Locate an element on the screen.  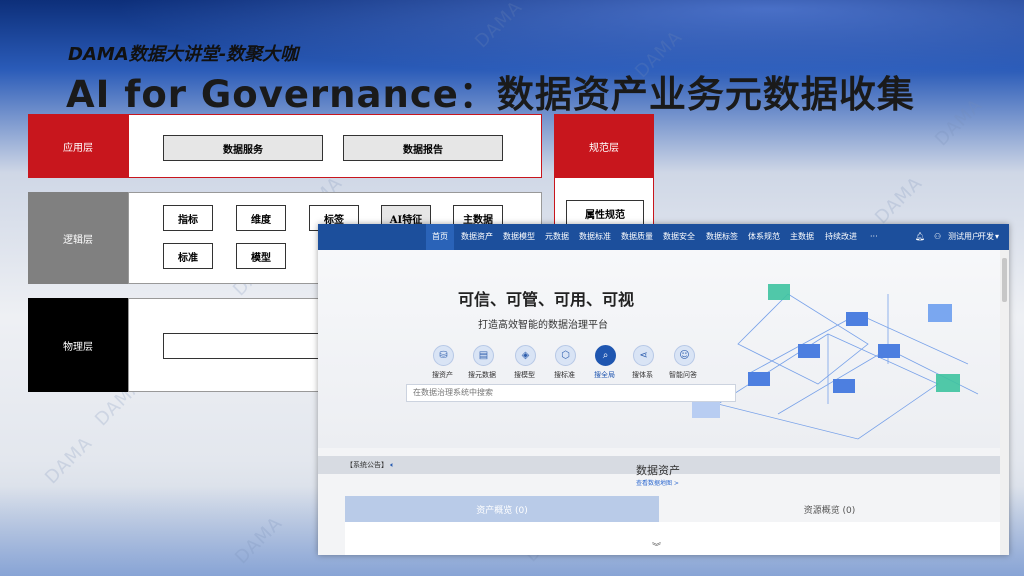
cube-icon: ⬡ is located at coordinates (565, 355).